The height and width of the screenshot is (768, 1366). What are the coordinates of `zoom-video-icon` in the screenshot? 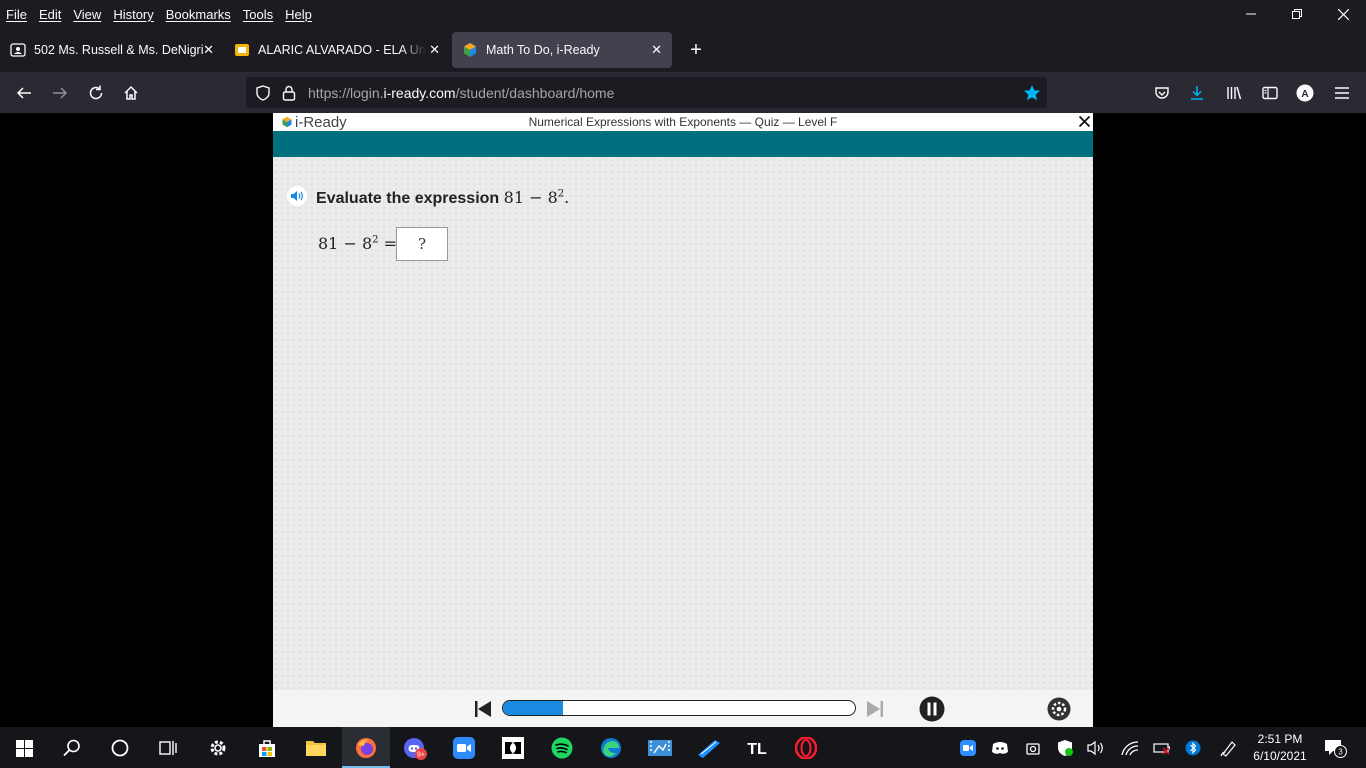 It's located at (464, 748).